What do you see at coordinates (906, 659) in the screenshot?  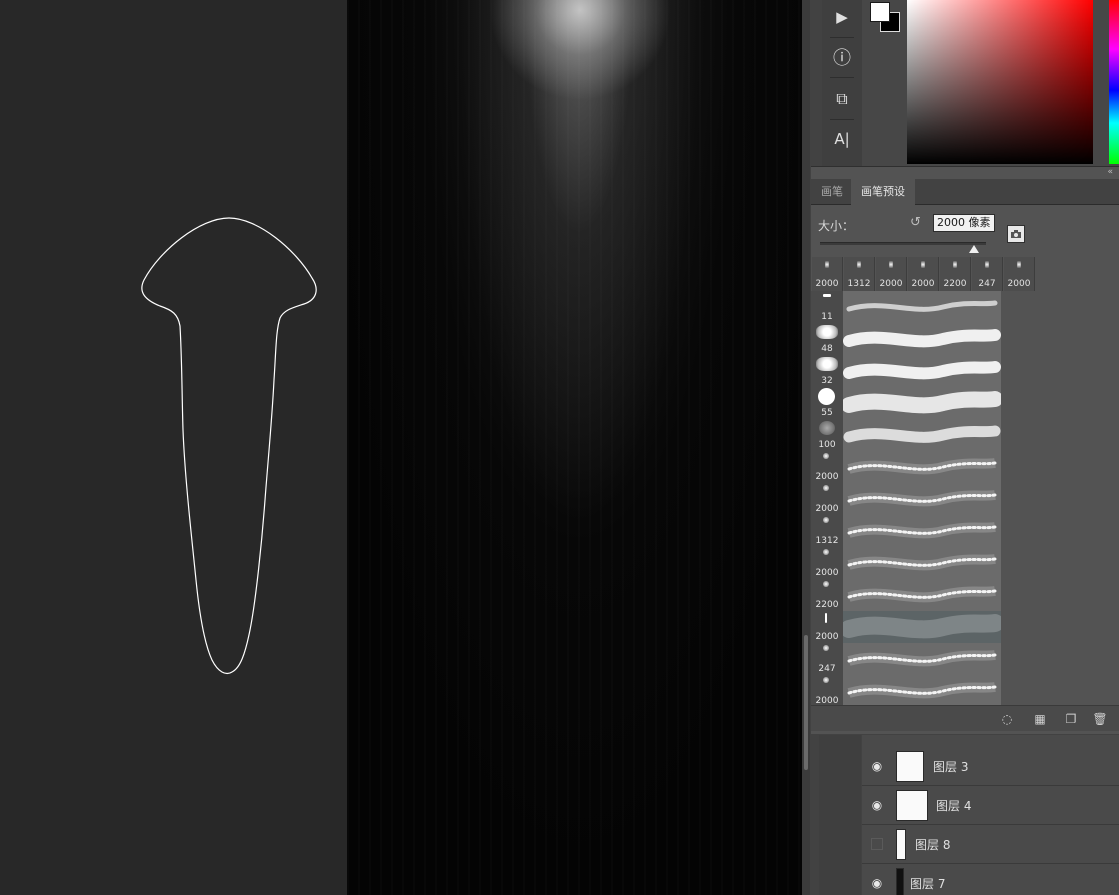 I see `brush-preset-row: 247` at bounding box center [906, 659].